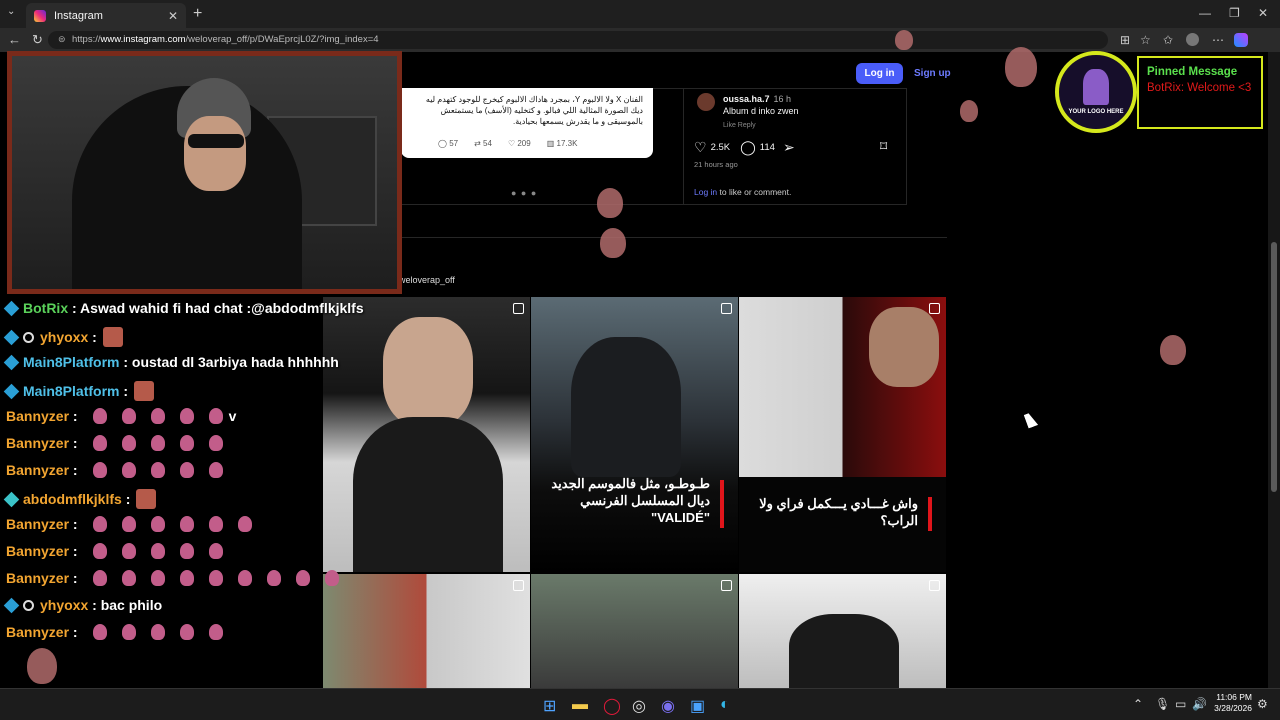 Image resolution: width=1280 pixels, height=720 pixels. I want to click on chat-text: : bac philo, so click(127, 605).